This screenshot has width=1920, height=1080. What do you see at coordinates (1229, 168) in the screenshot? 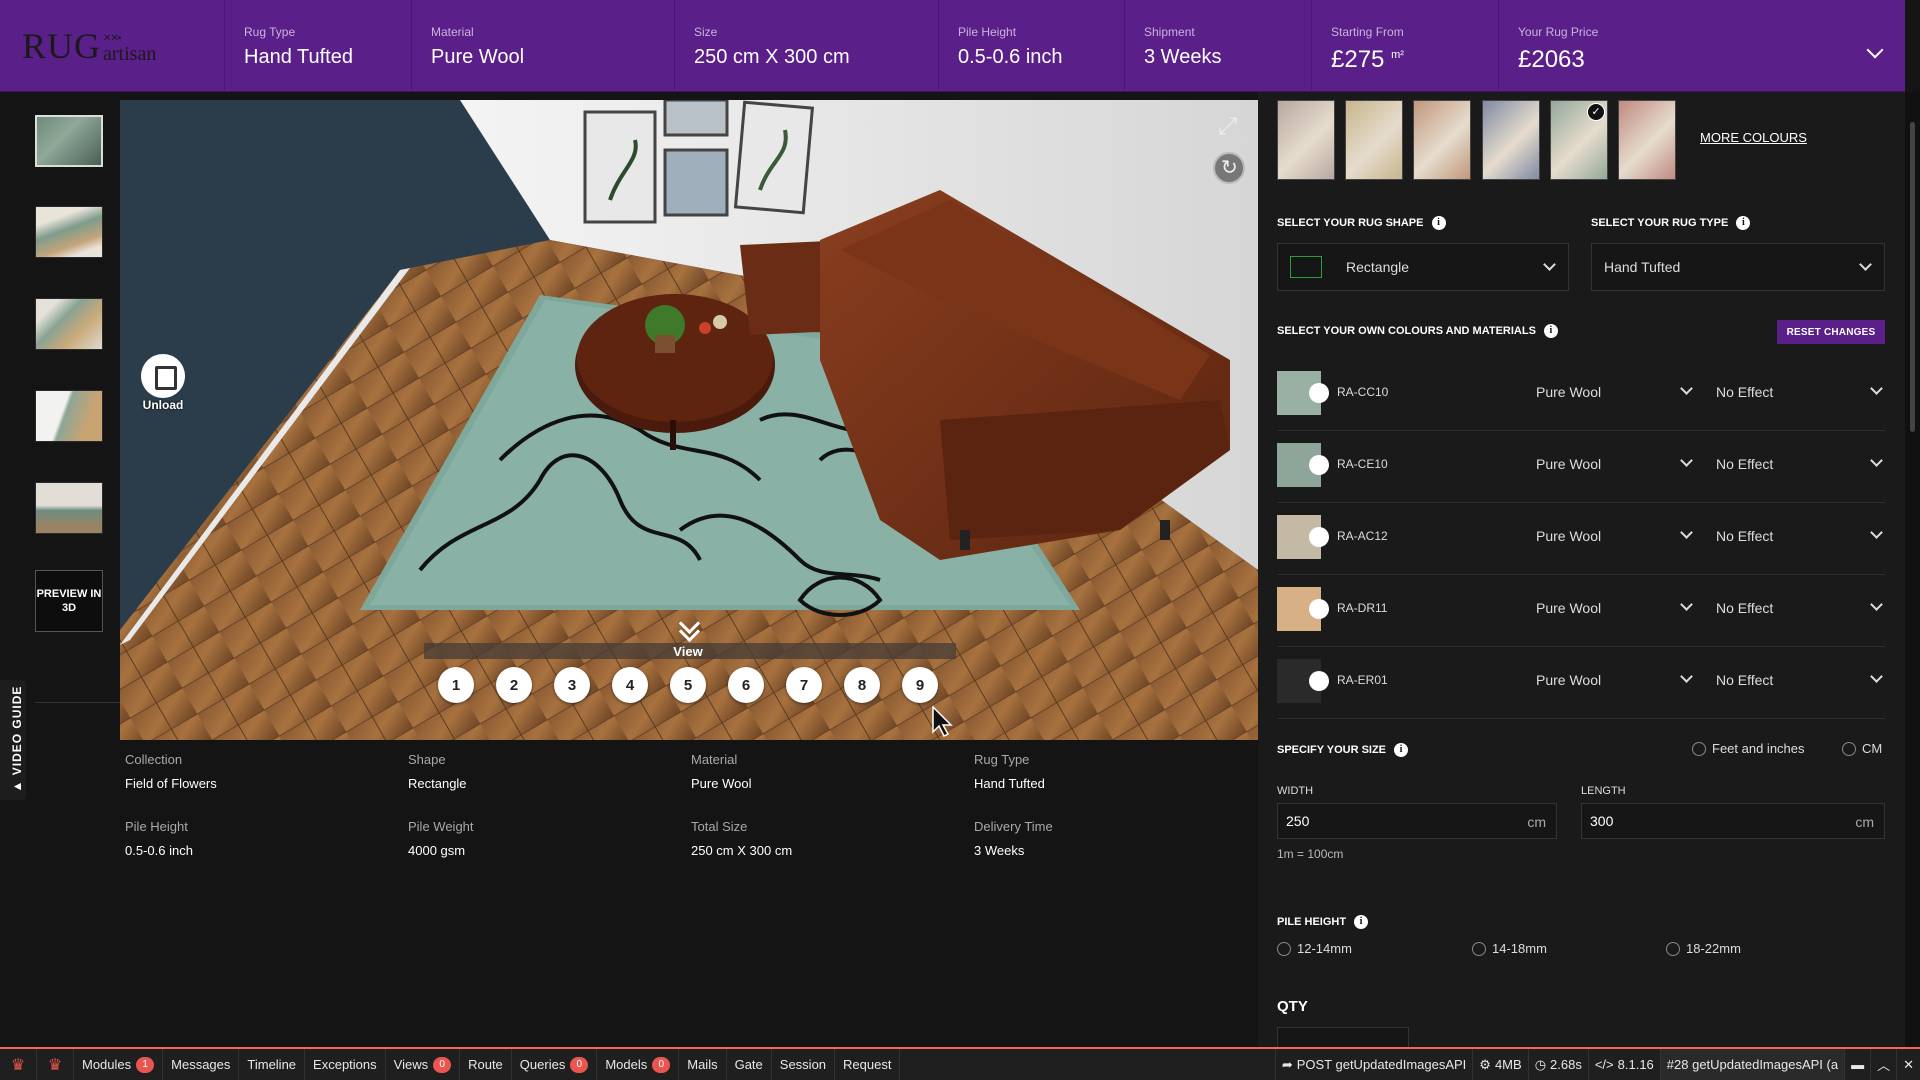
I see `rotate-icon` at bounding box center [1229, 168].